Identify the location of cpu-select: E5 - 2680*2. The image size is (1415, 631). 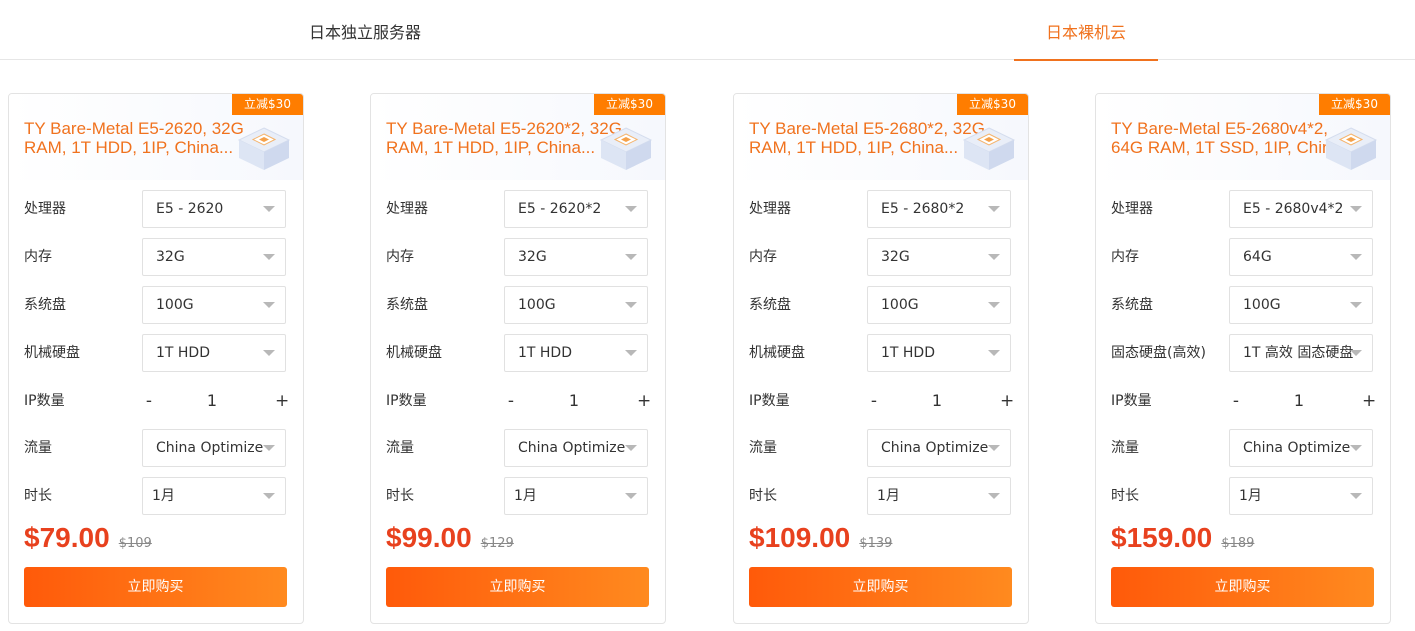
(939, 209).